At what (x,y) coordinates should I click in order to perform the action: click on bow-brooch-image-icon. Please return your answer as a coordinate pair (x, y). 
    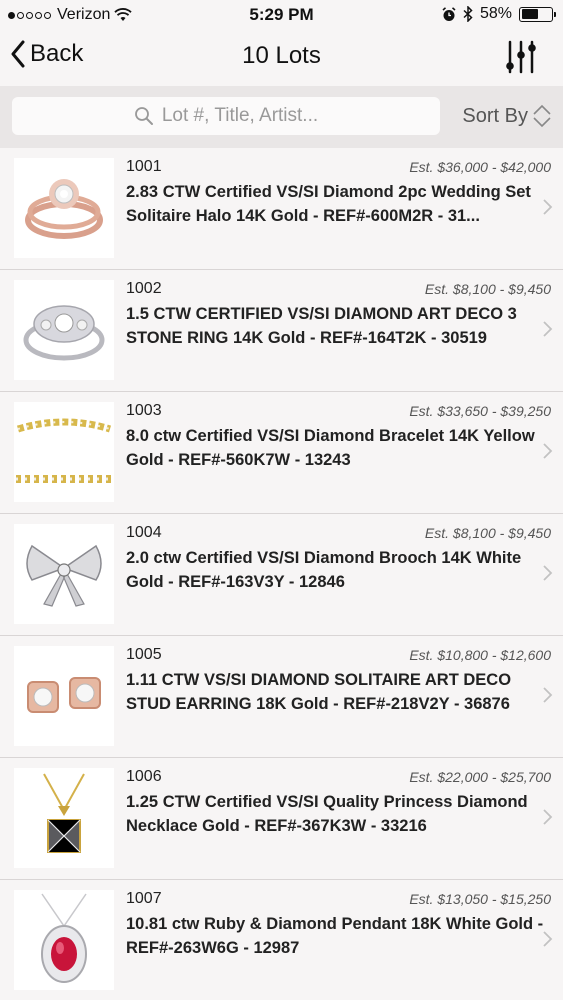
    Looking at the image, I should click on (64, 575).